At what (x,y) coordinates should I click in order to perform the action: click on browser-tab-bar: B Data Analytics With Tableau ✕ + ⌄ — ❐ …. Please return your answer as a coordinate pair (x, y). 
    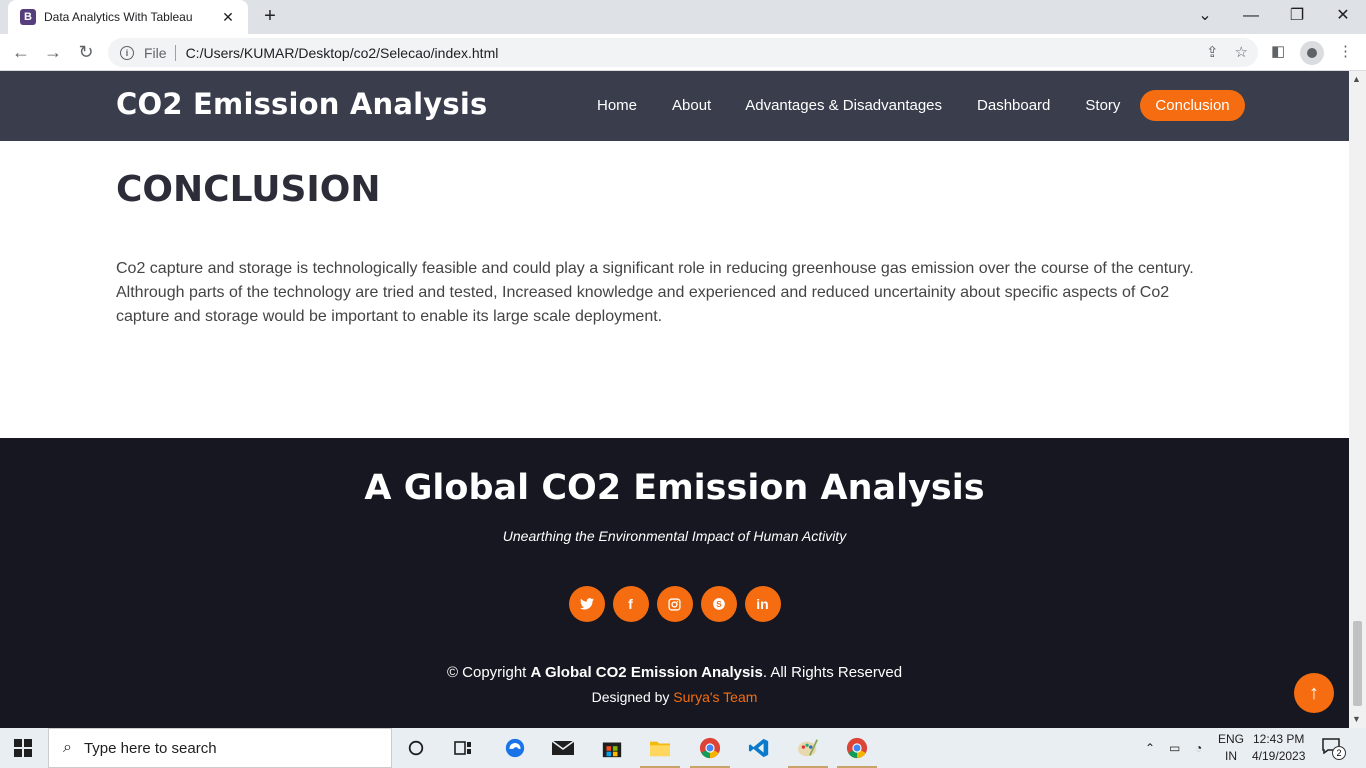
    Looking at the image, I should click on (683, 17).